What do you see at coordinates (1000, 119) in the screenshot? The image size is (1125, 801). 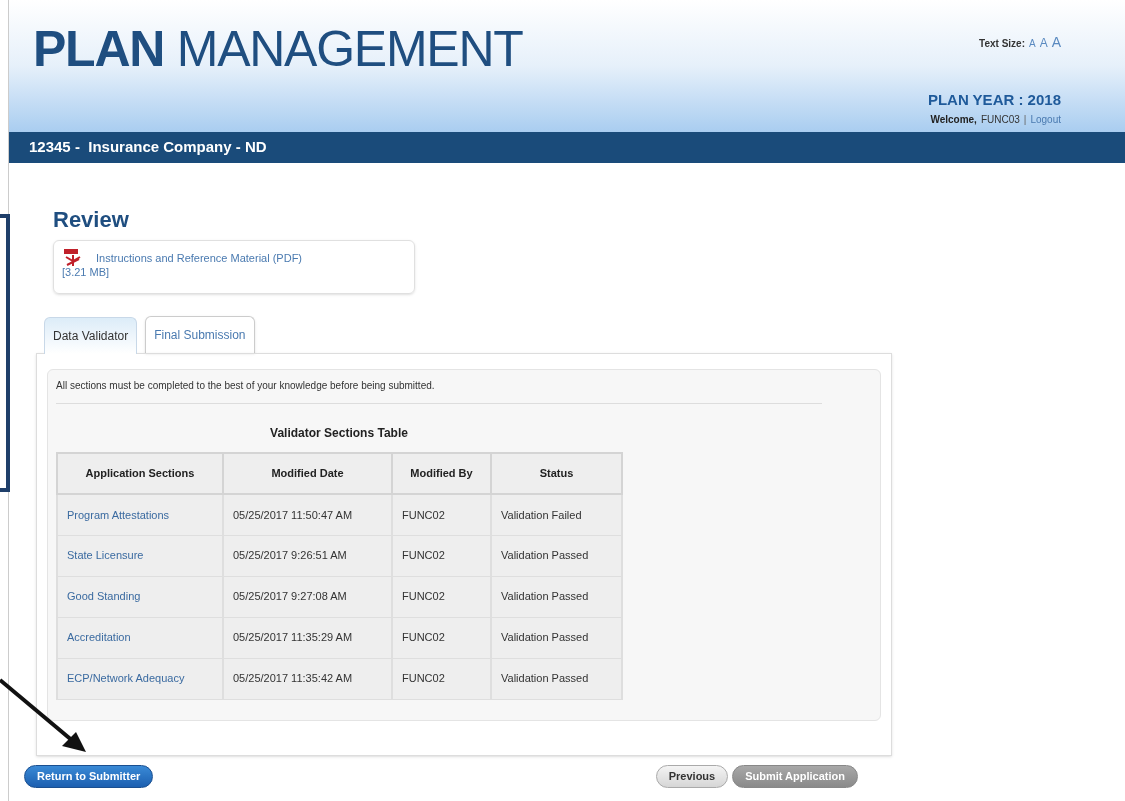 I see `user-name: FUNC03` at bounding box center [1000, 119].